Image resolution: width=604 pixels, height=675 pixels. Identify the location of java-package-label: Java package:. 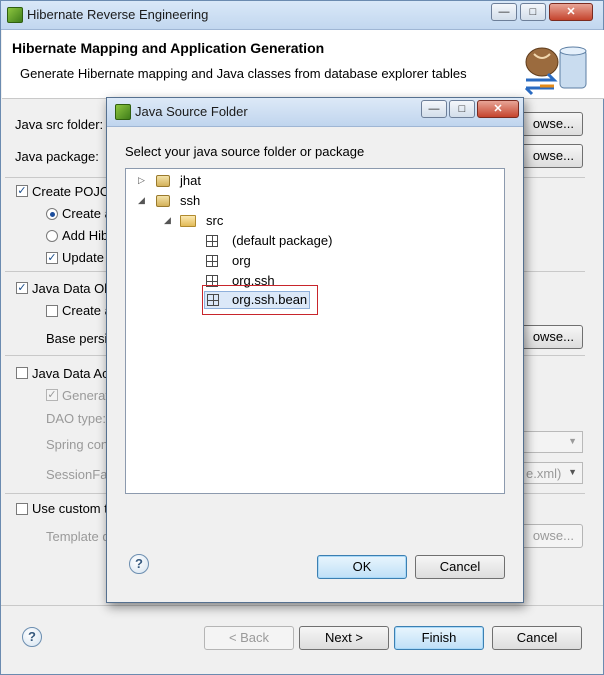
(57, 156).